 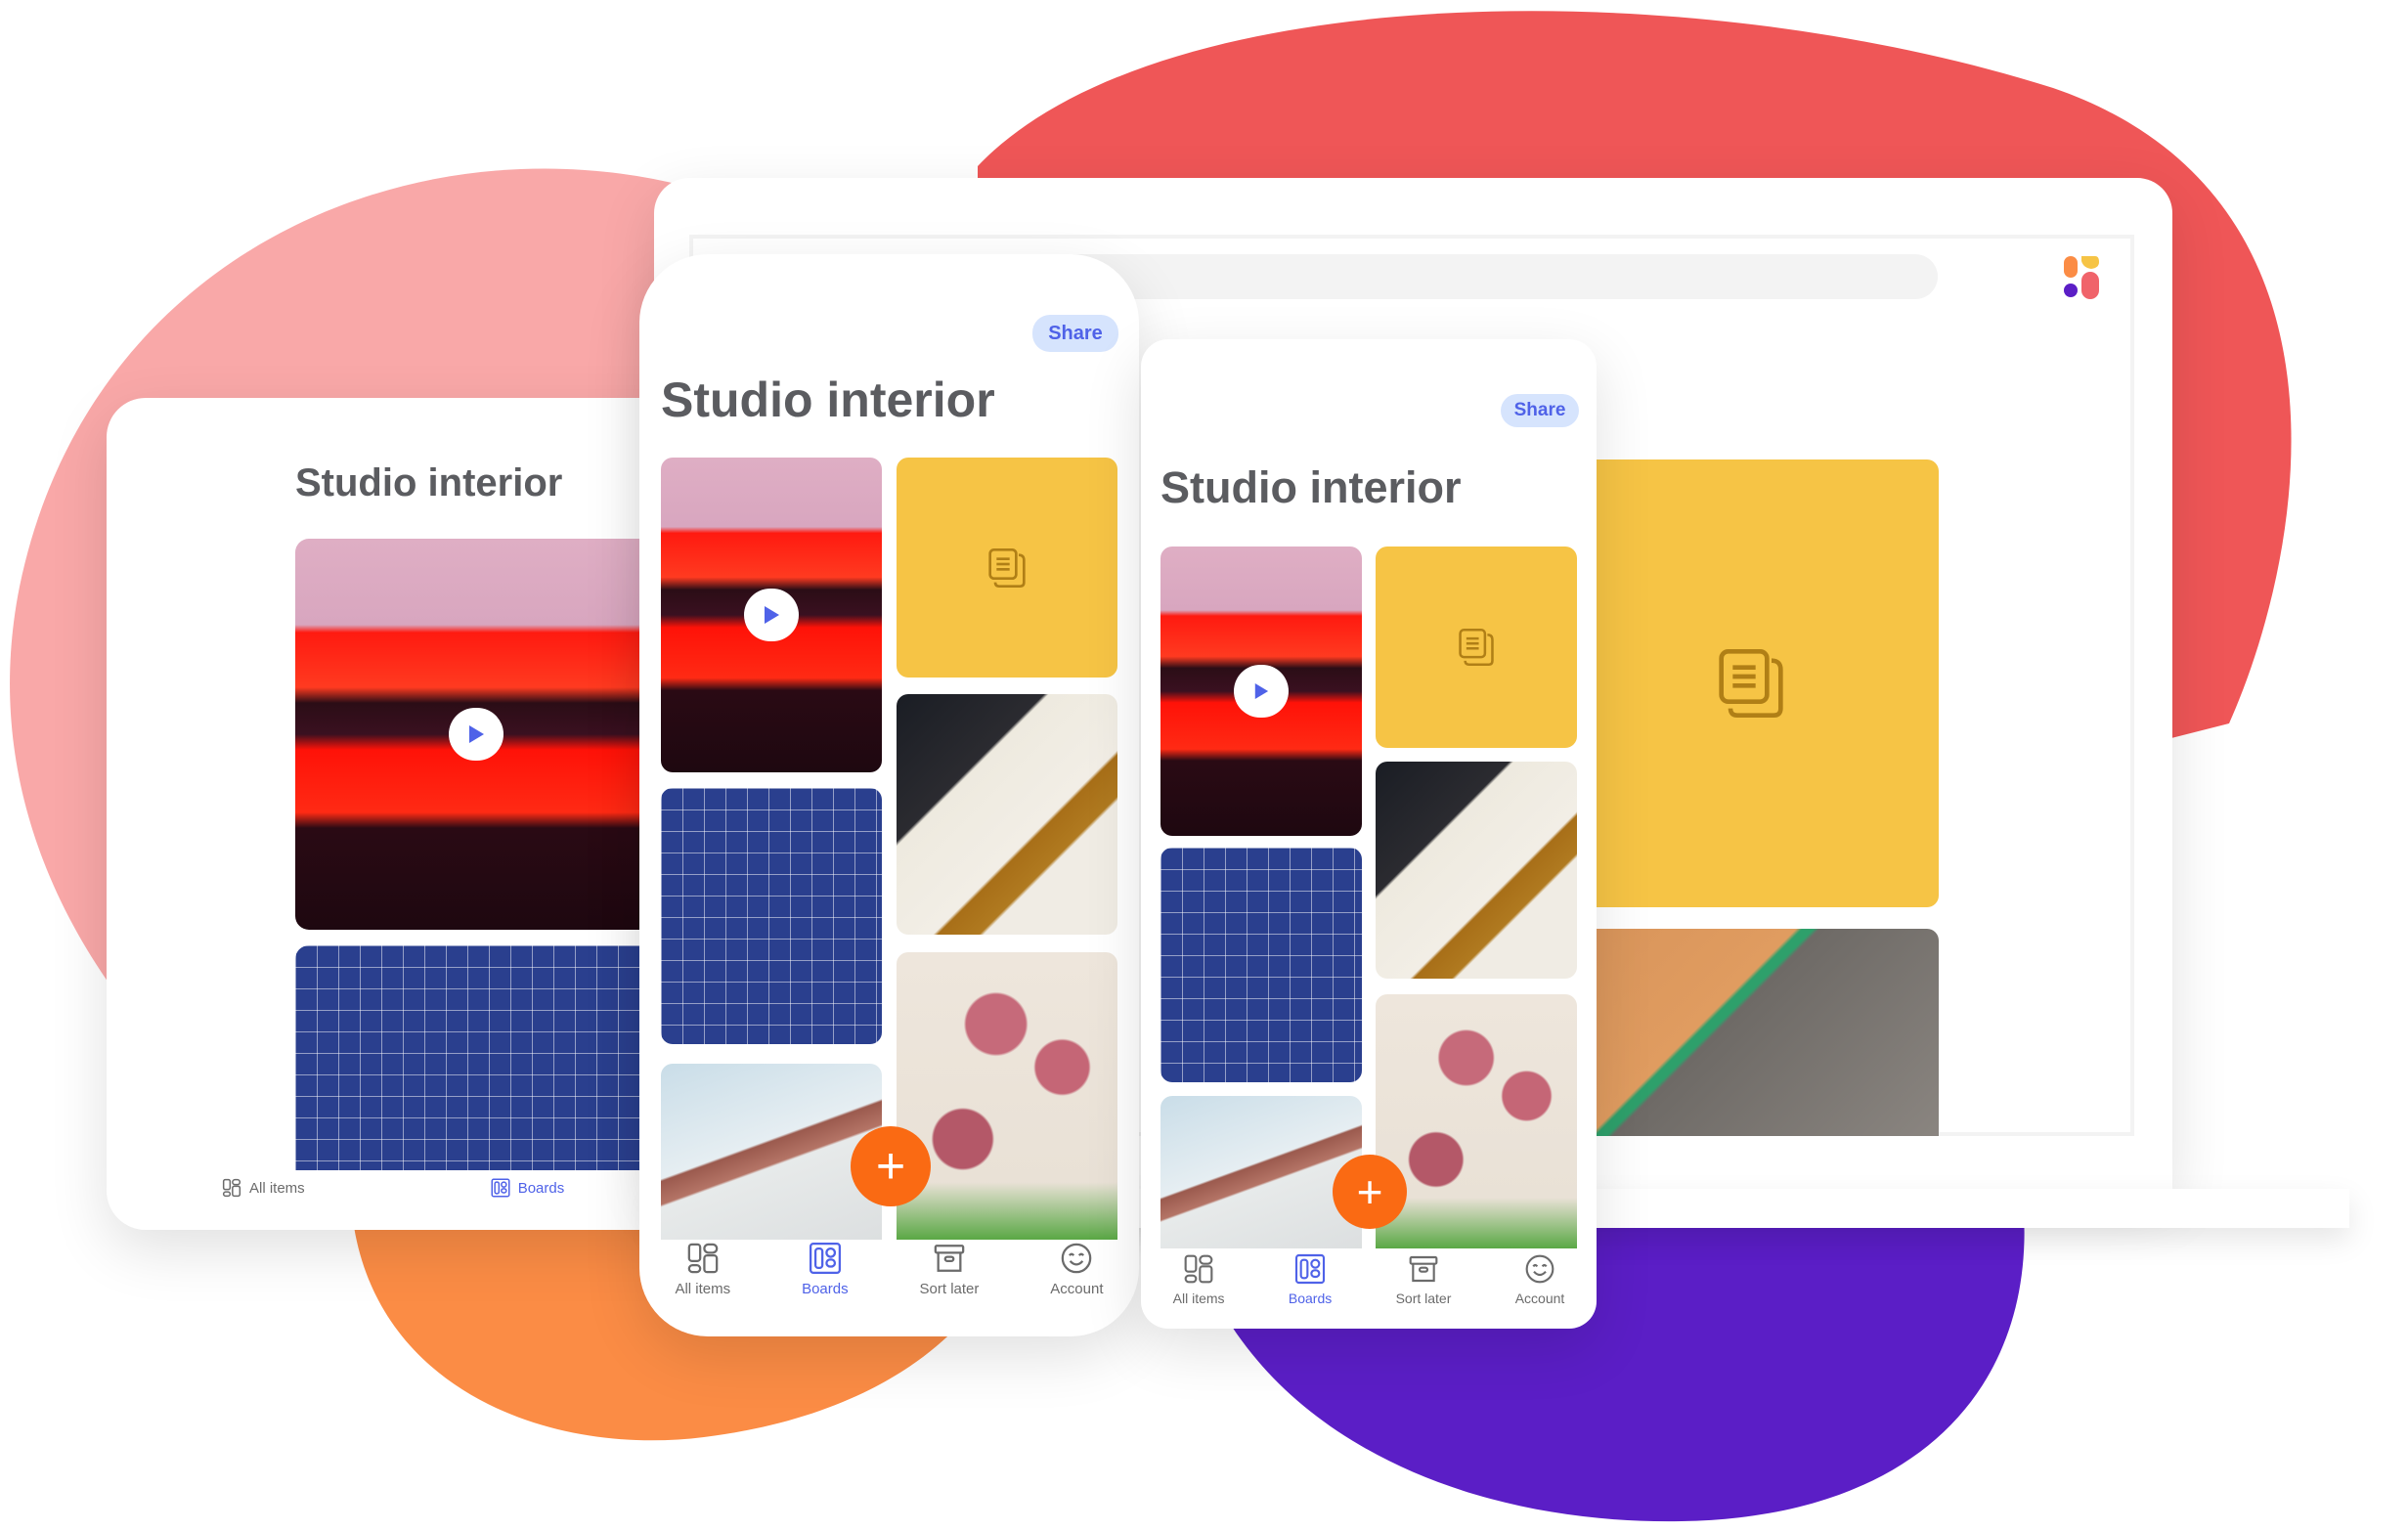 What do you see at coordinates (2081, 277) in the screenshot?
I see `app-logo-icon` at bounding box center [2081, 277].